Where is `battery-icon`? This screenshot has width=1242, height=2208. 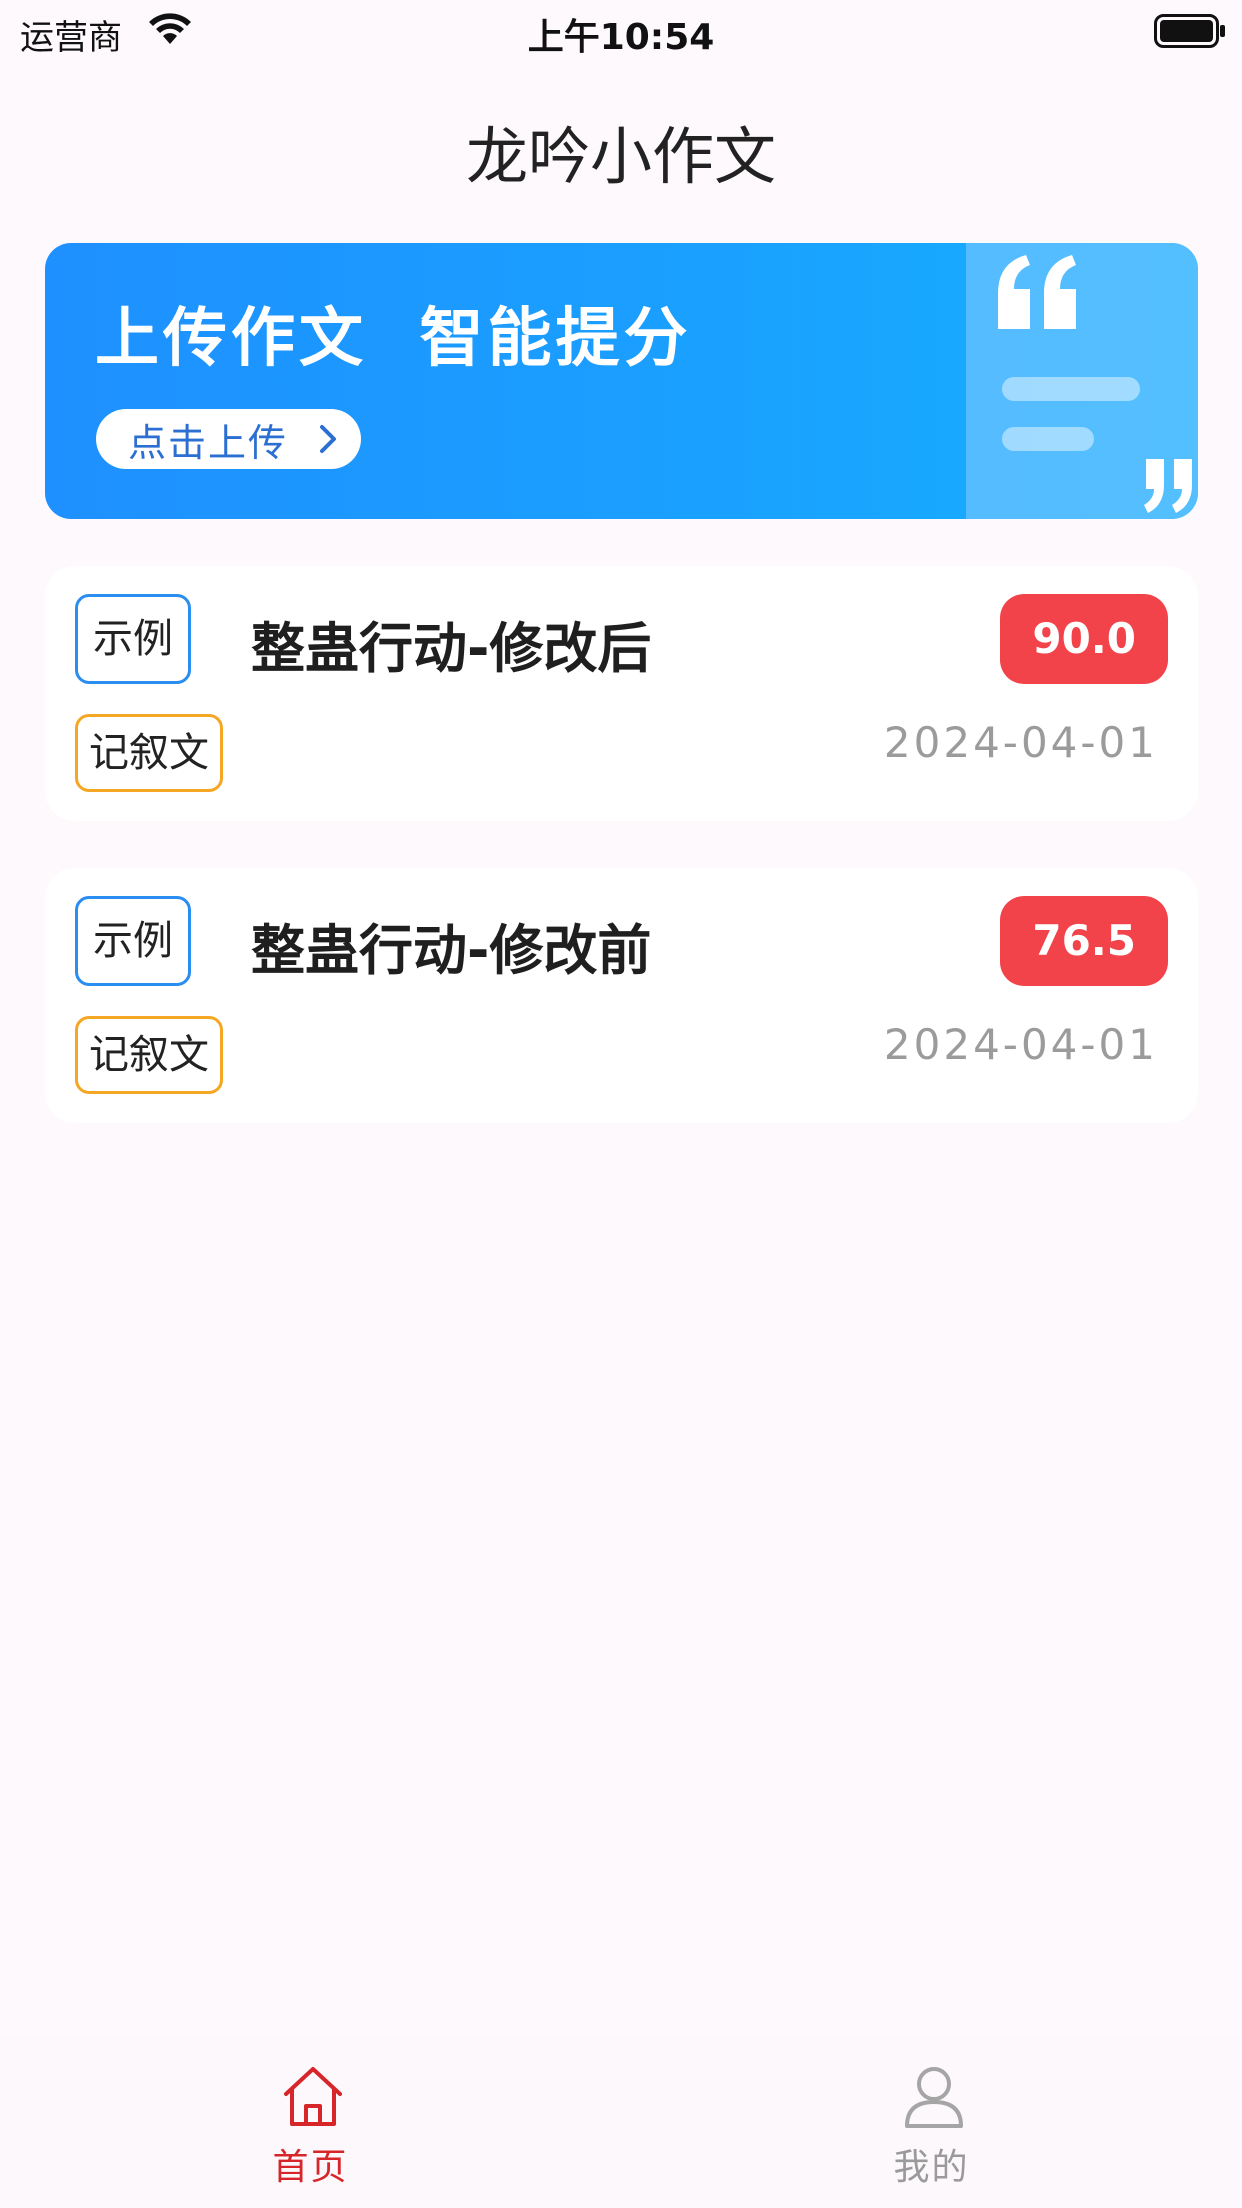 battery-icon is located at coordinates (1189, 31).